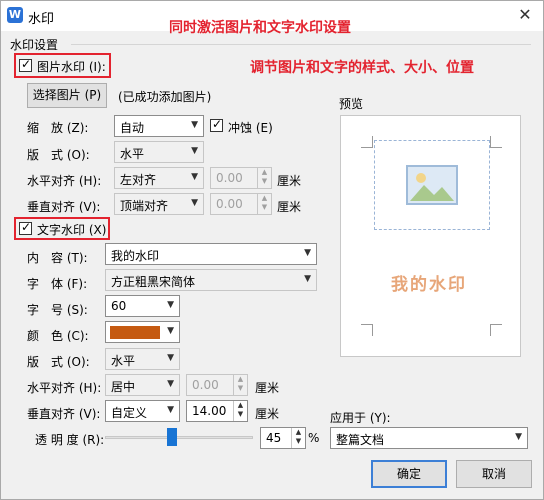  What do you see at coordinates (142, 306) in the screenshot?
I see `size-combobox: 60 ▼` at bounding box center [142, 306].